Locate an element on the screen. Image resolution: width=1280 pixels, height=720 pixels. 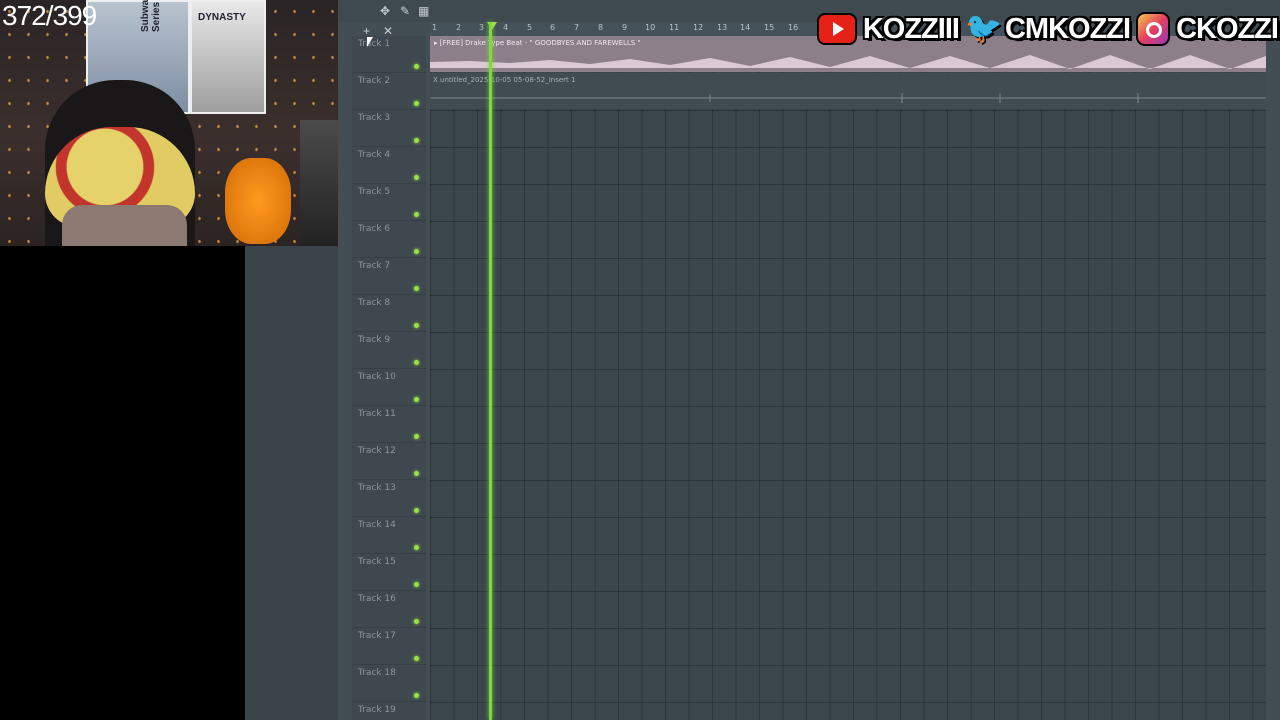
track-label: Track 18 is located at coordinates (377, 673).